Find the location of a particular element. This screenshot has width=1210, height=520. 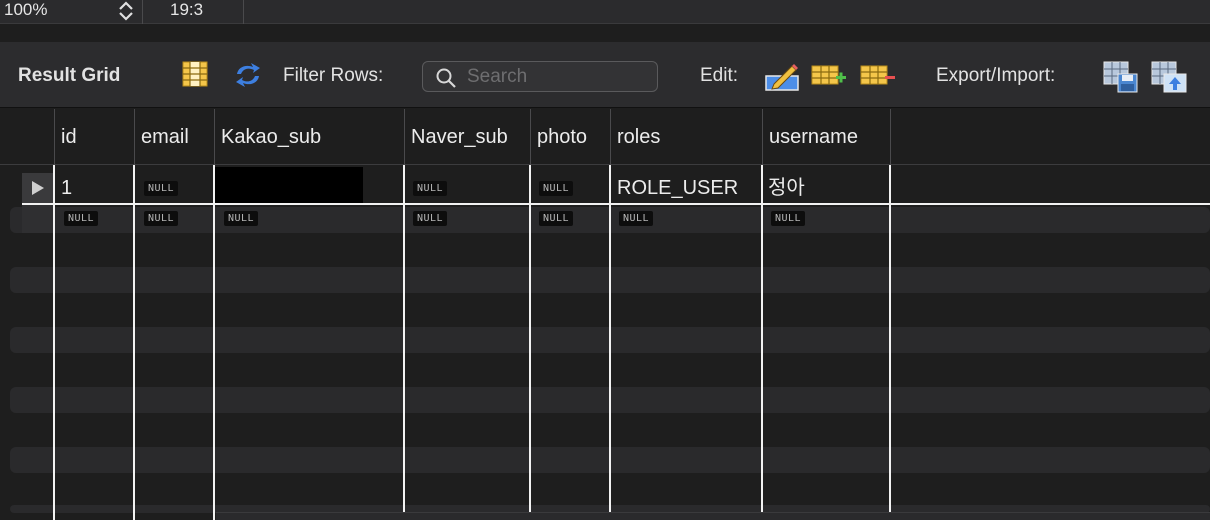

zoom-level: 100% is located at coordinates (25, 10).